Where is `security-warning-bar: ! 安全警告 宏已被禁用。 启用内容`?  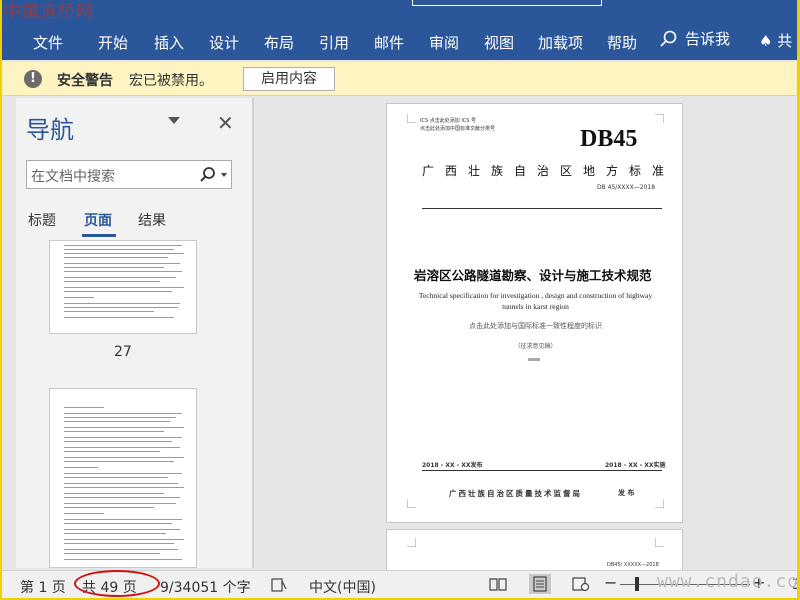 security-warning-bar: ! 安全警告 宏已被禁用。 启用内容 is located at coordinates (399, 79).